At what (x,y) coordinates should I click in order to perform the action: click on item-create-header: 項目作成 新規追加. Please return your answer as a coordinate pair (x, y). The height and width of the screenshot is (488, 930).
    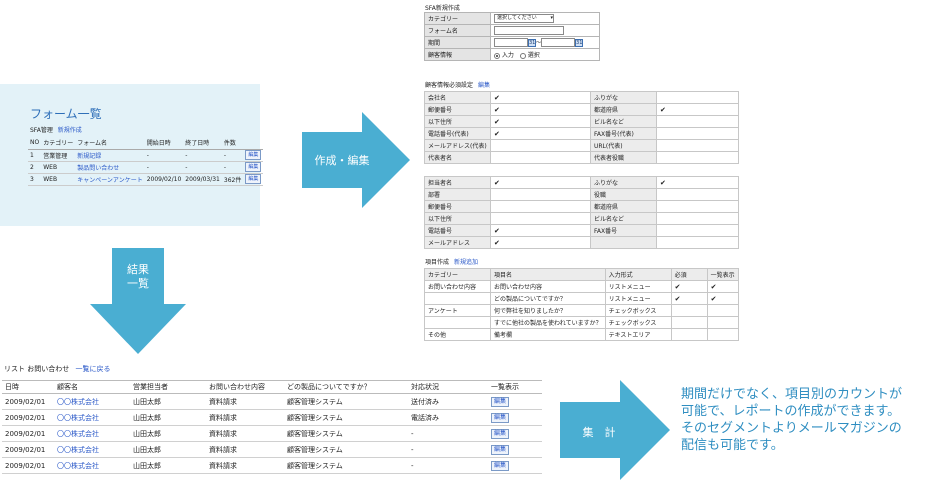
    Looking at the image, I should click on (451, 263).